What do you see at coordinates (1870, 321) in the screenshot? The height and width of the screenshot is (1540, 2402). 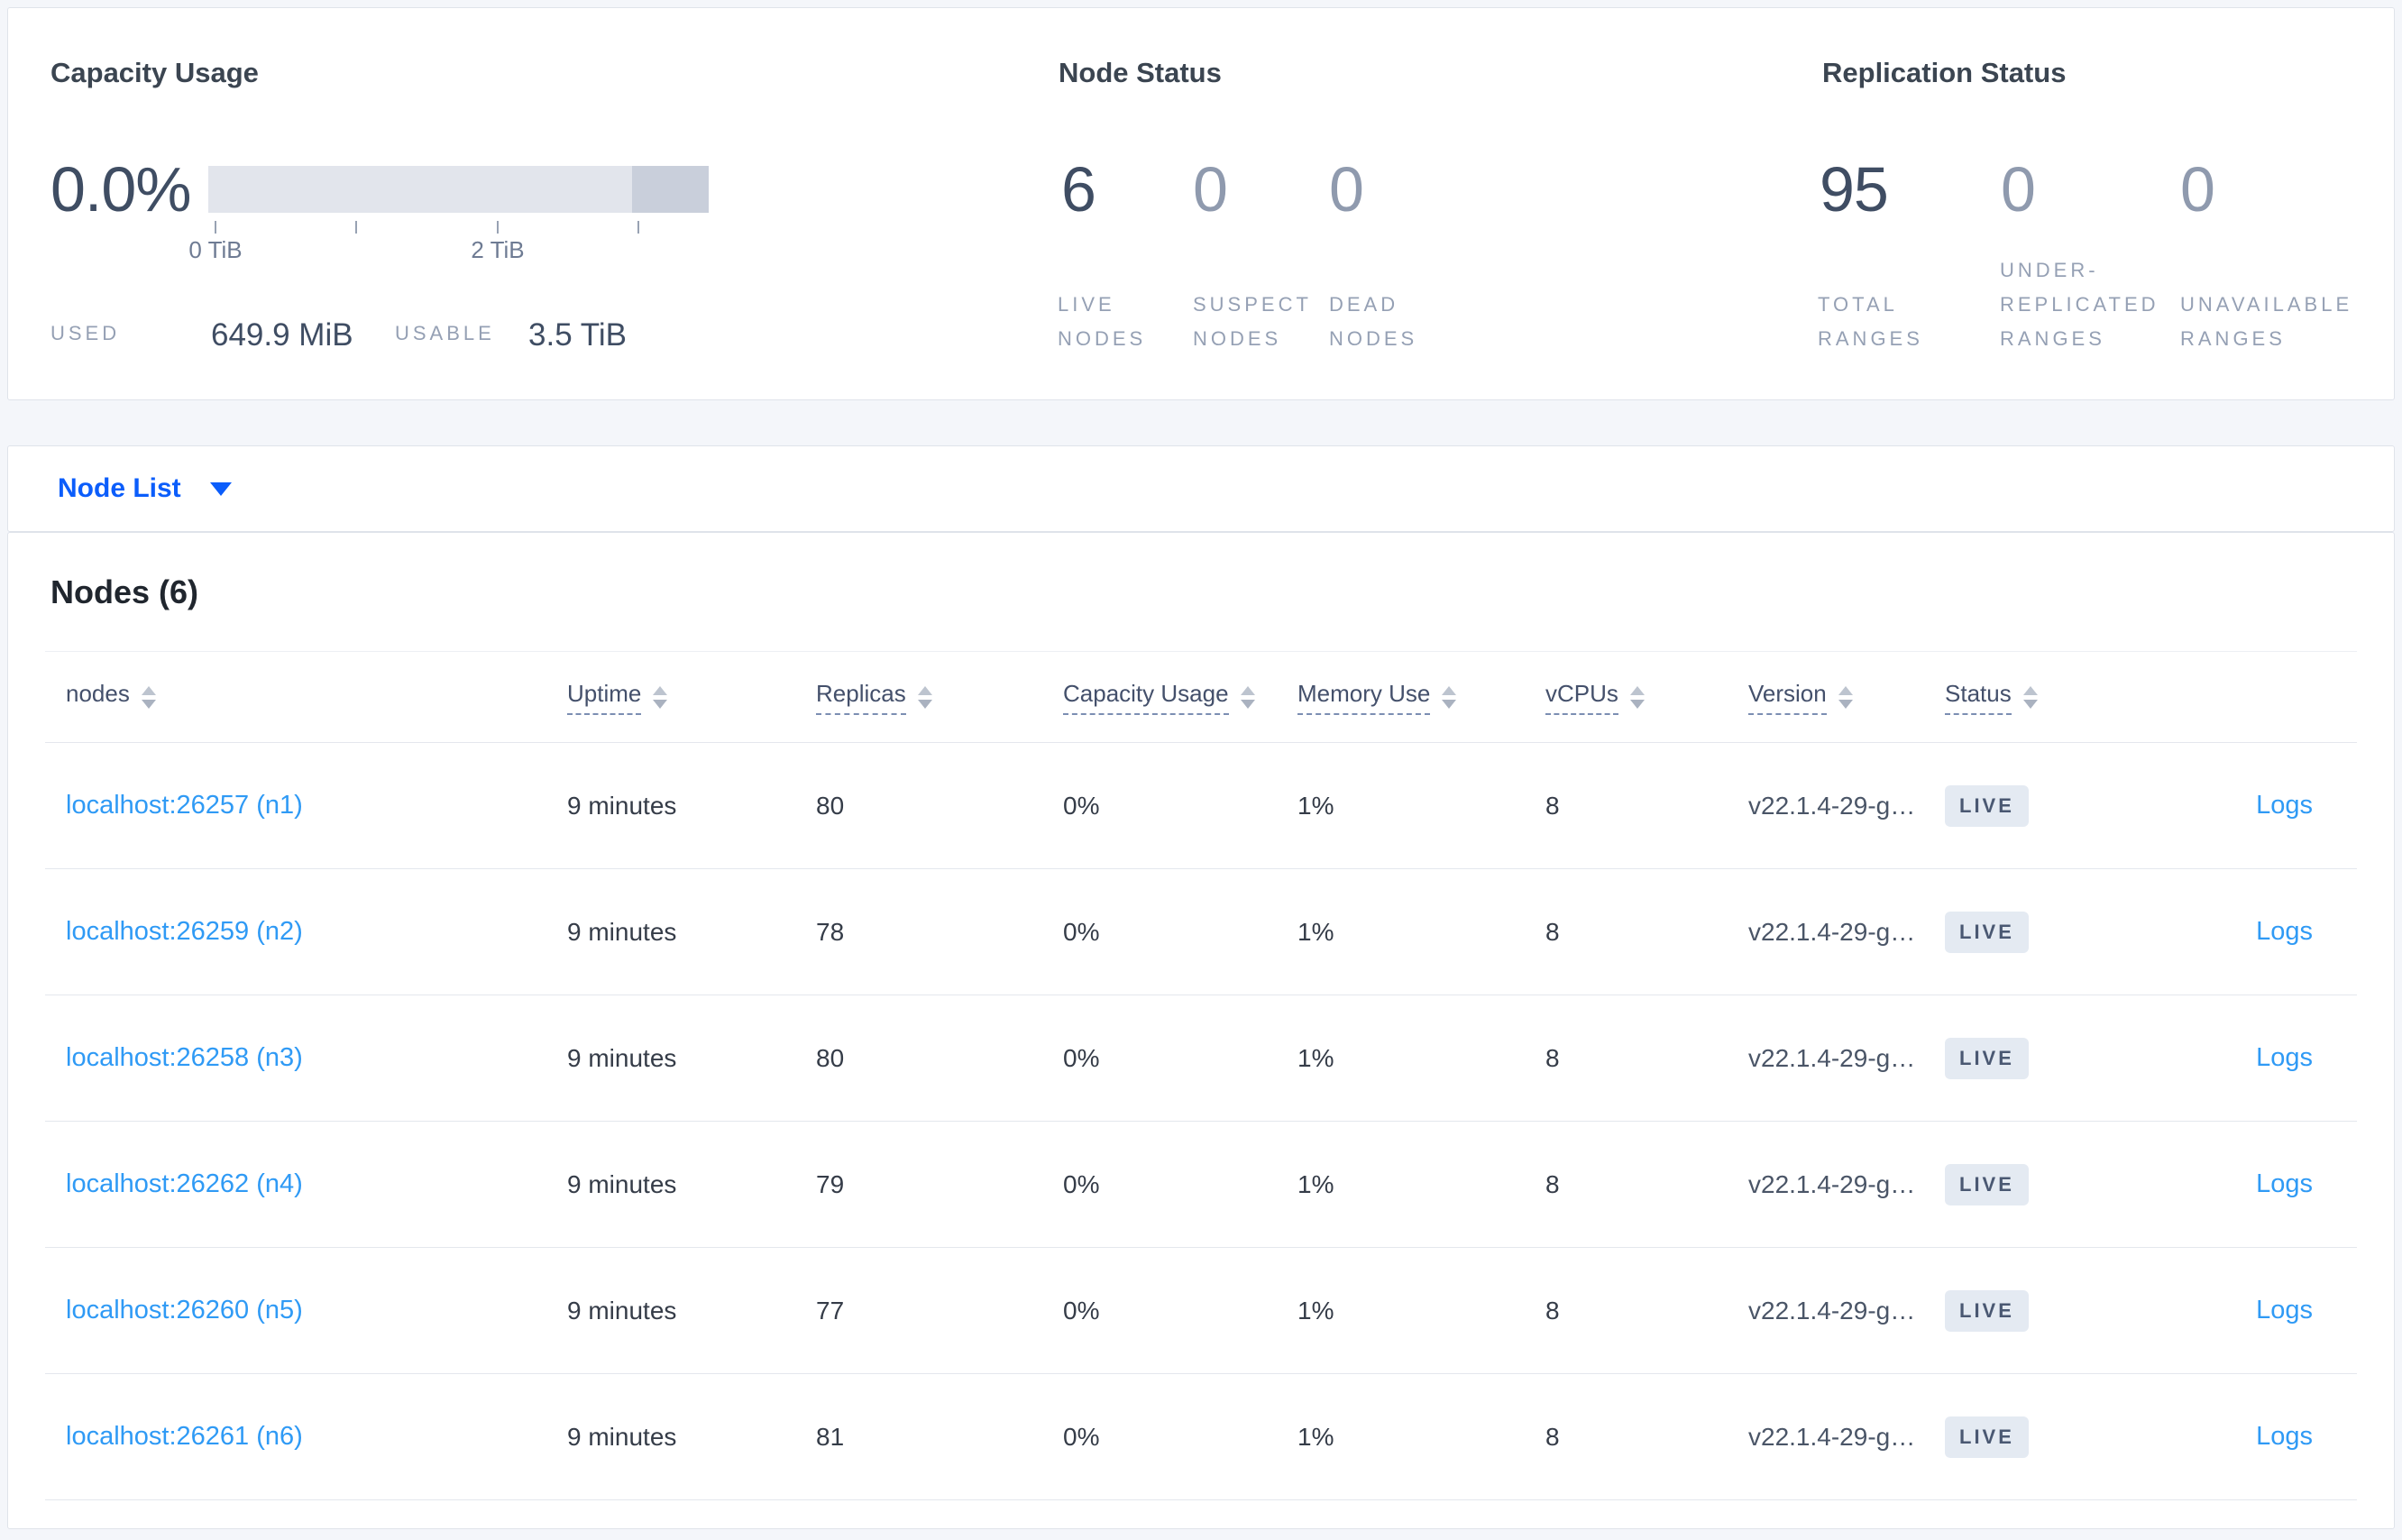 I see `total-ranges-label: TOTAL RANGES` at bounding box center [1870, 321].